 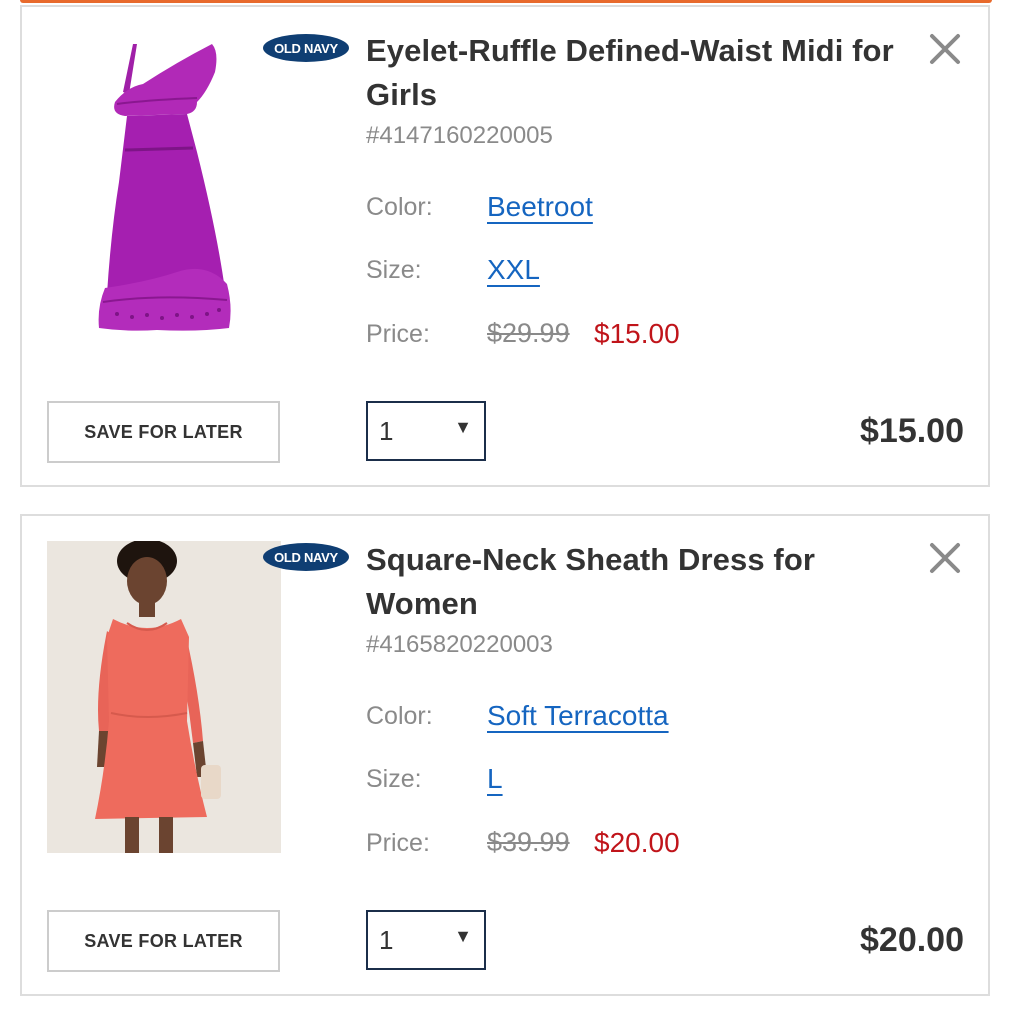 I want to click on product-sku: #4165820220003, so click(x=459, y=644).